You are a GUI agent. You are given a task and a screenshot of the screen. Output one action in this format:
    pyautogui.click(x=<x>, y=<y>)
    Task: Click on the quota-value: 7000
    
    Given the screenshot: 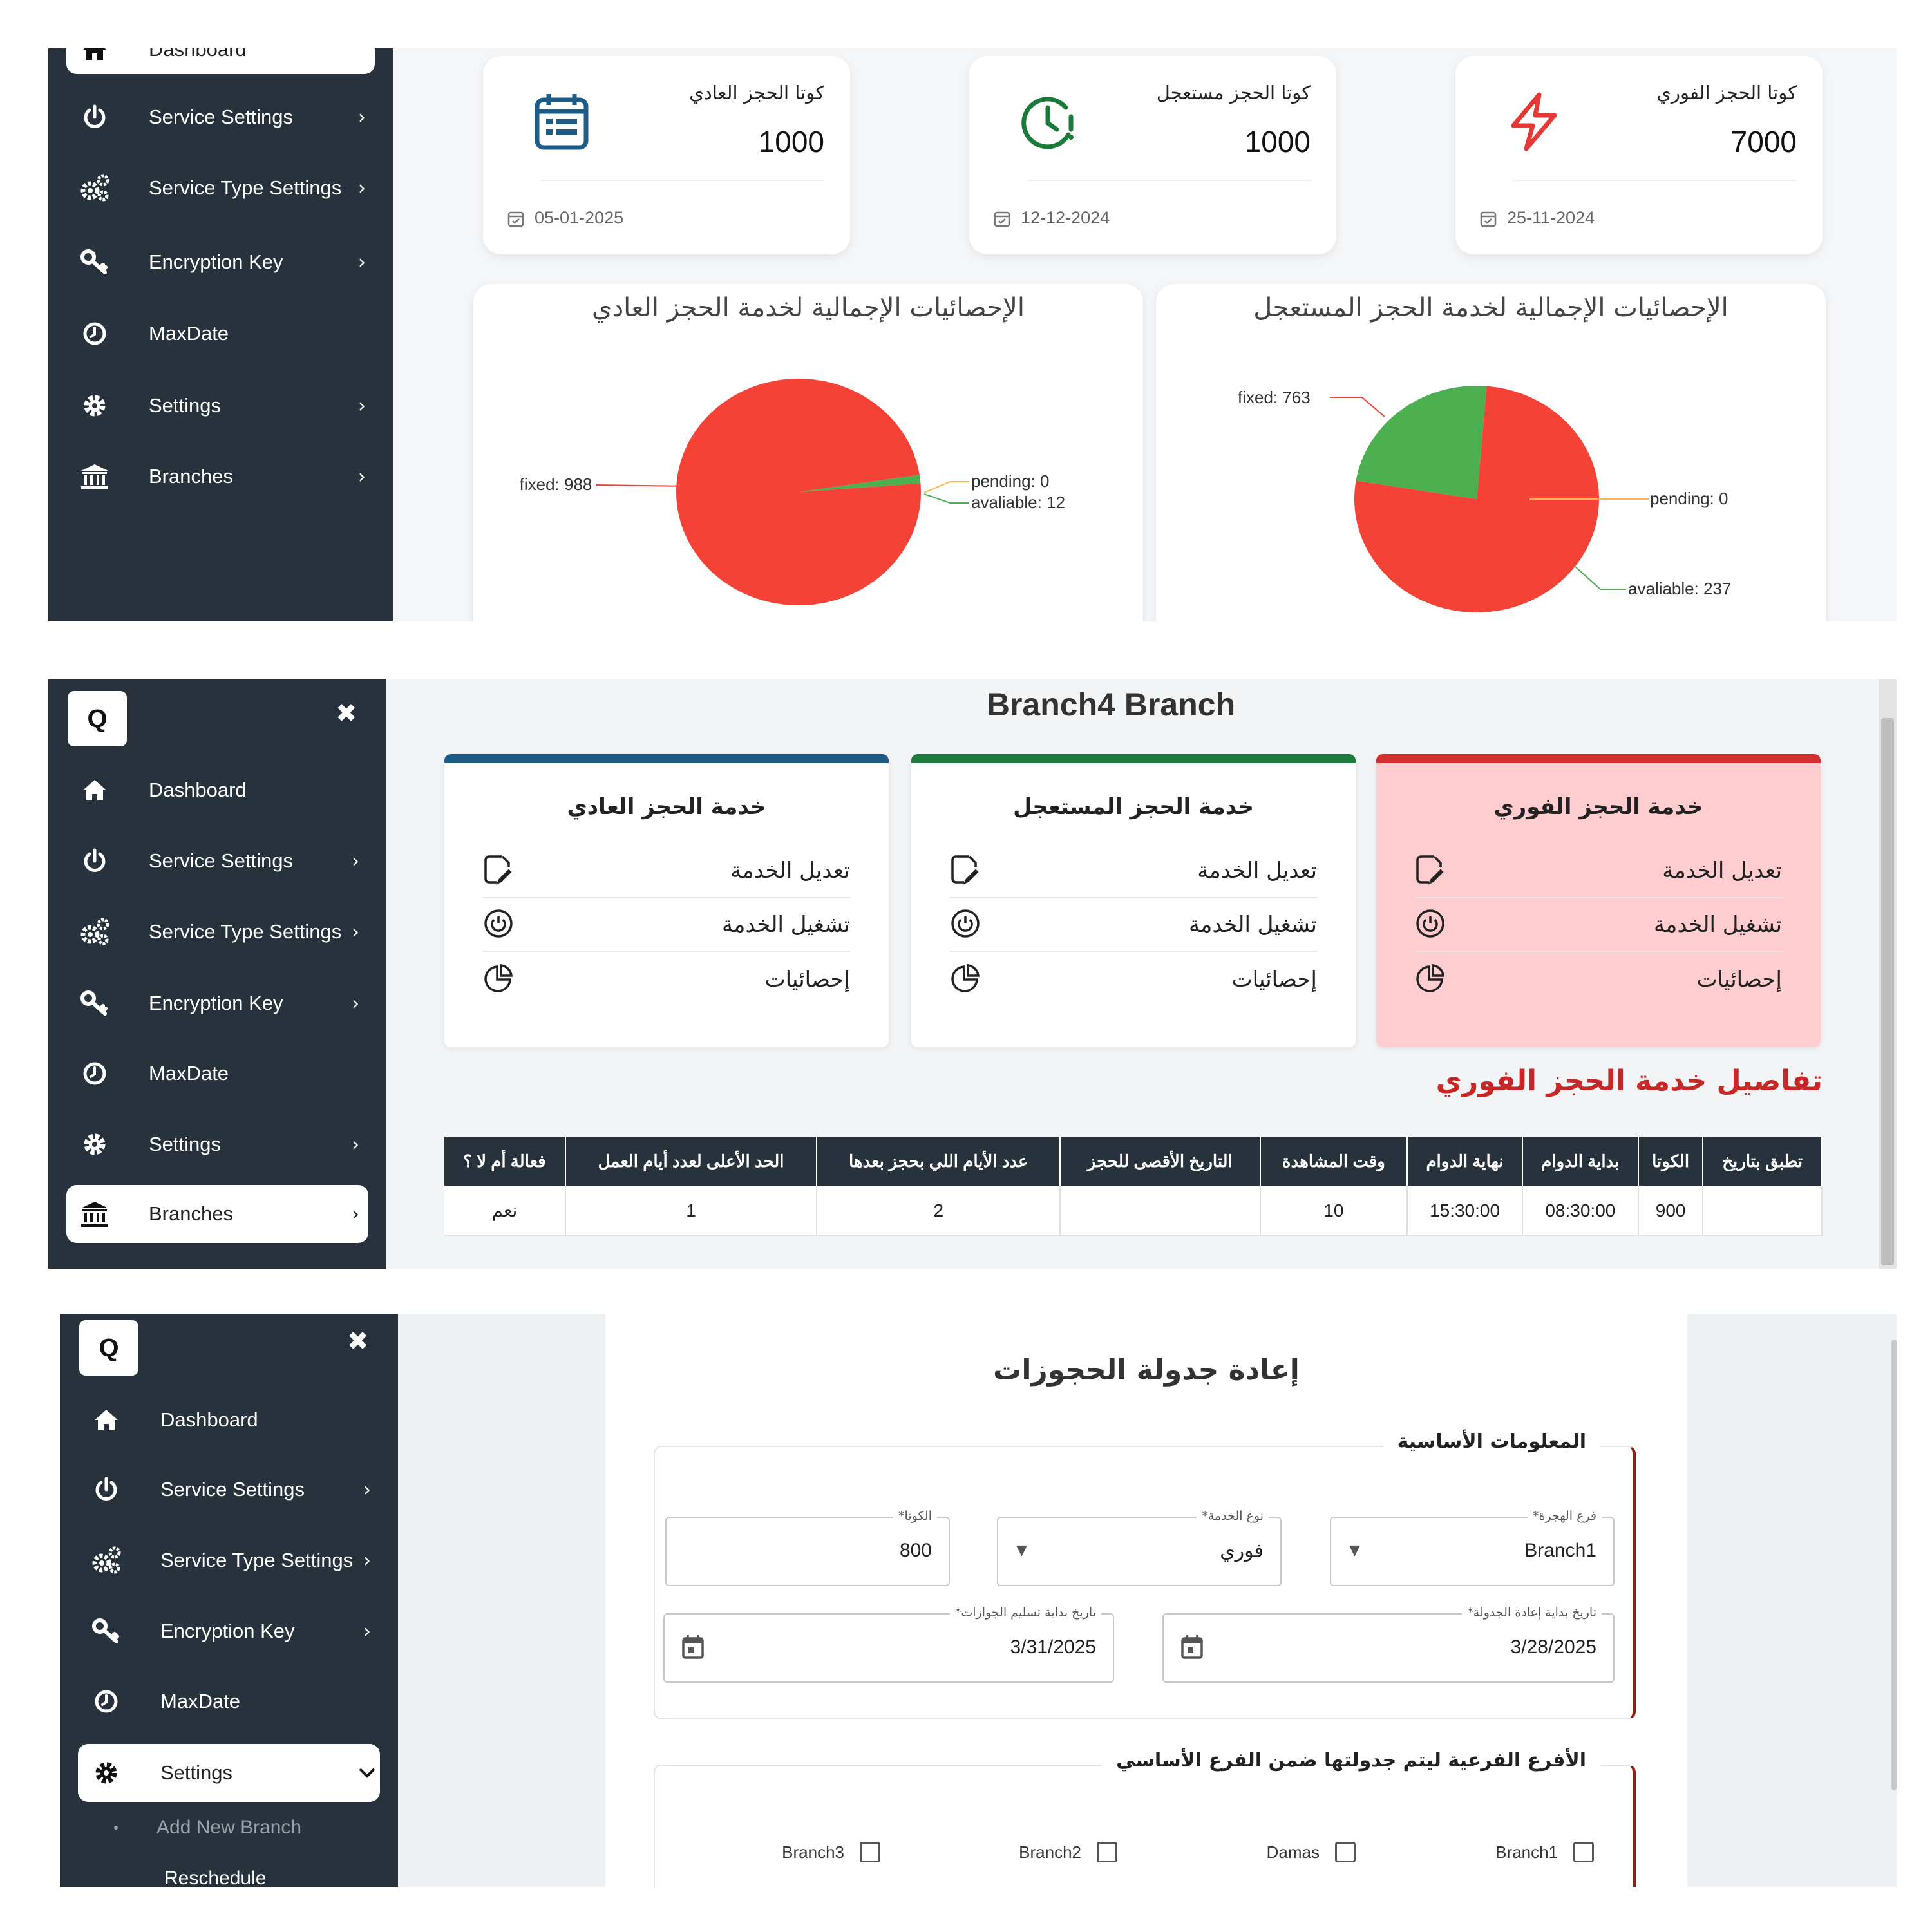 What is the action you would take?
    pyautogui.click(x=1764, y=141)
    